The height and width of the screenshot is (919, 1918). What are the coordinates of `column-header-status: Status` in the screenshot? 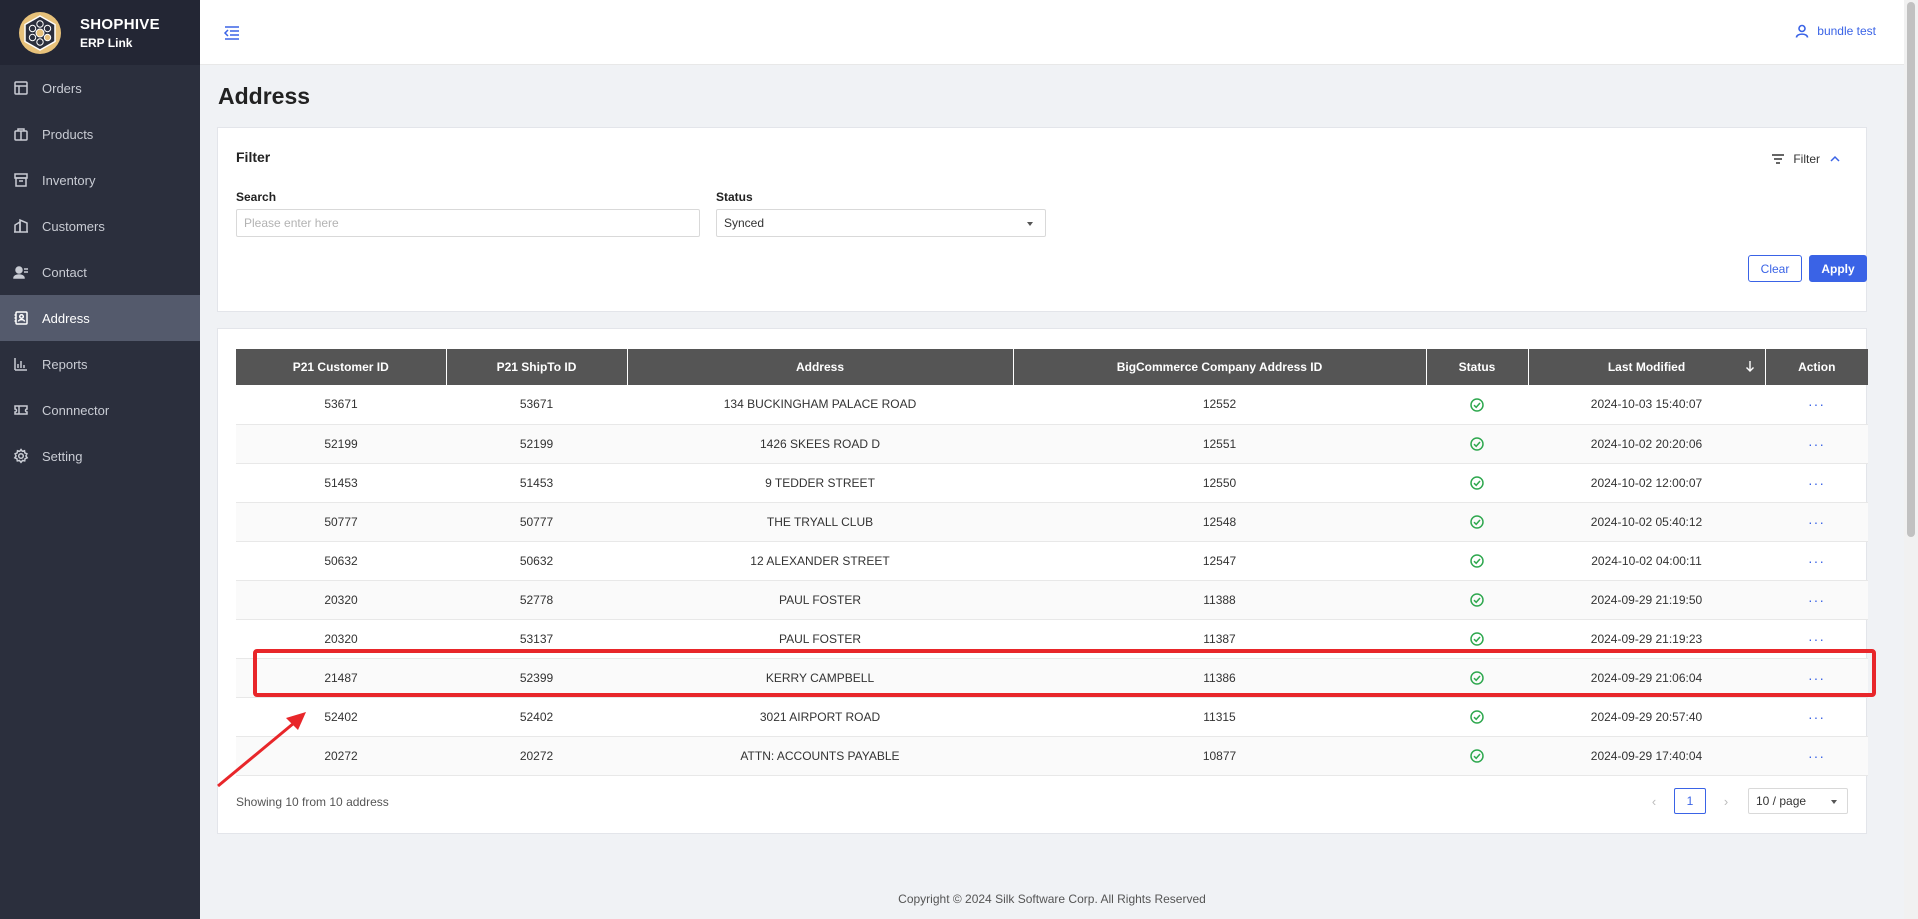 It's located at (1477, 367).